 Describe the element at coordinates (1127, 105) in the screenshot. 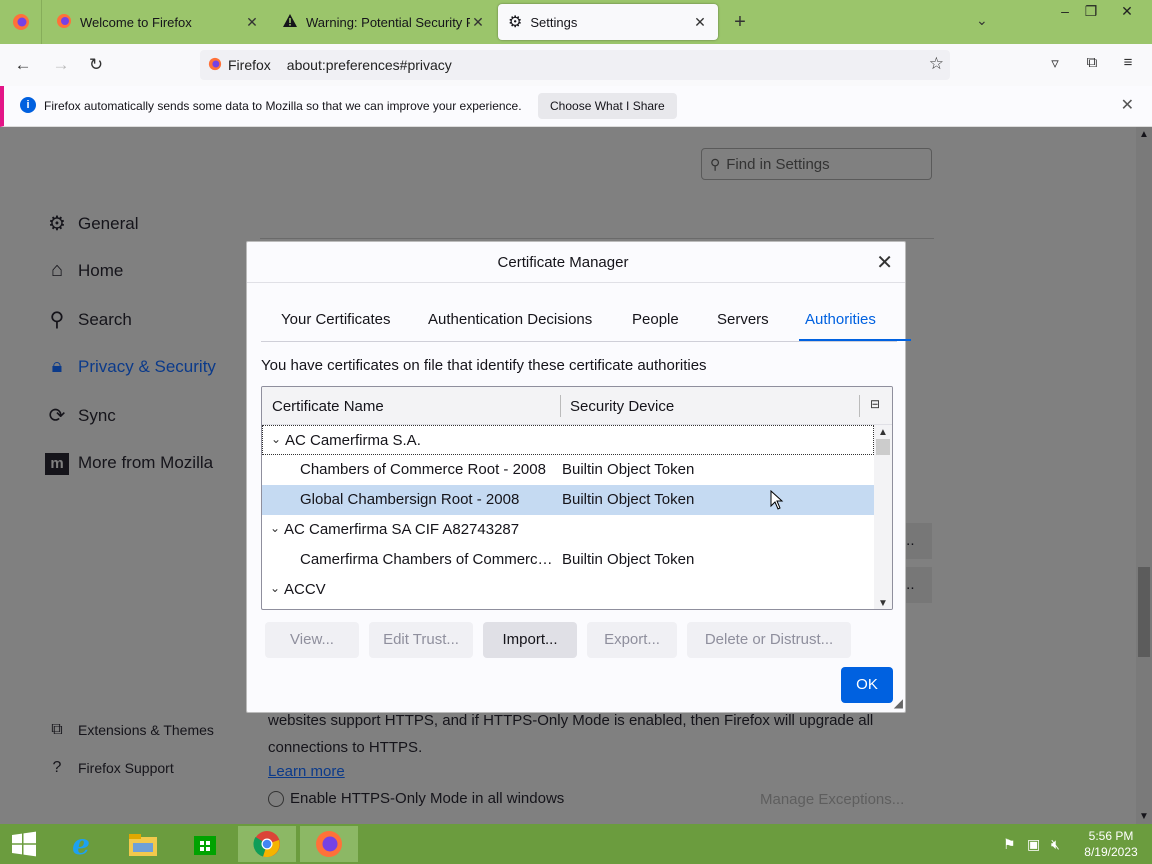

I see `close-notification-icon: ✕` at that location.